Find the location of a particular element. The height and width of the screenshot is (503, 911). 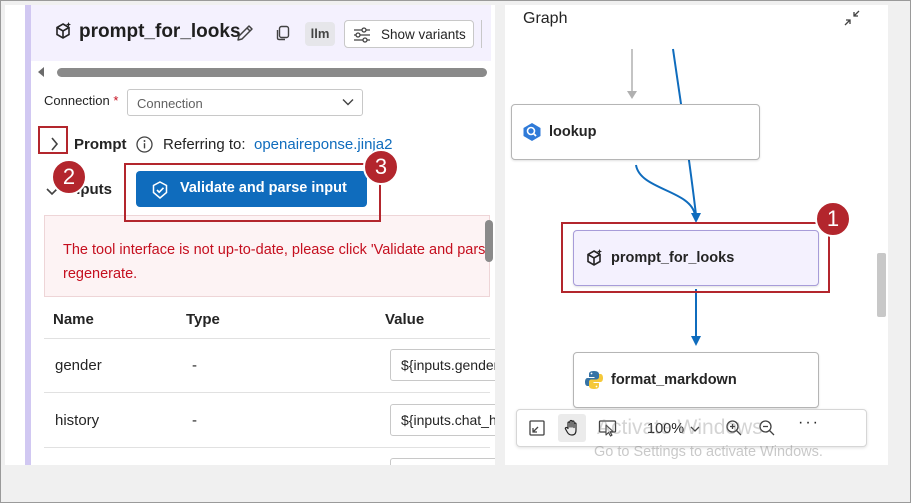

pan-mode-button is located at coordinates (572, 428).